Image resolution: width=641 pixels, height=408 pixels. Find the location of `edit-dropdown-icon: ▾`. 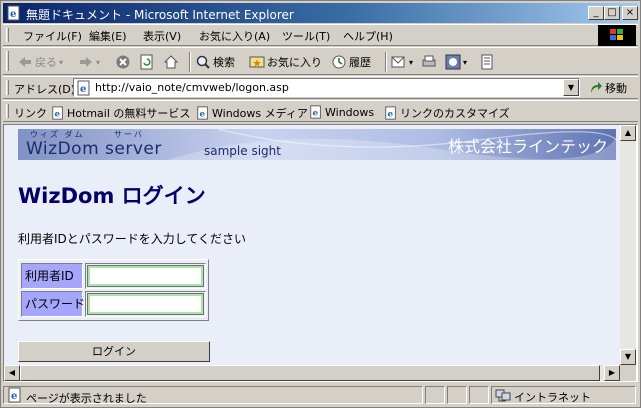

edit-dropdown-icon: ▾ is located at coordinates (465, 62).